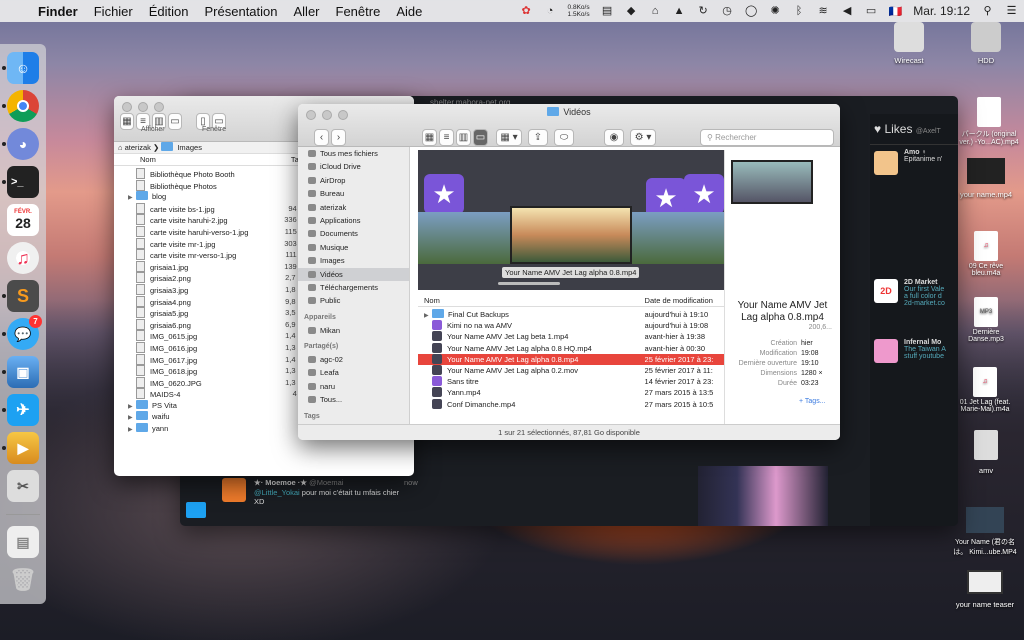 This screenshot has width=1024, height=640. What do you see at coordinates (509, 137) in the screenshot?
I see `arrange-button: ▦ ▾` at bounding box center [509, 137].